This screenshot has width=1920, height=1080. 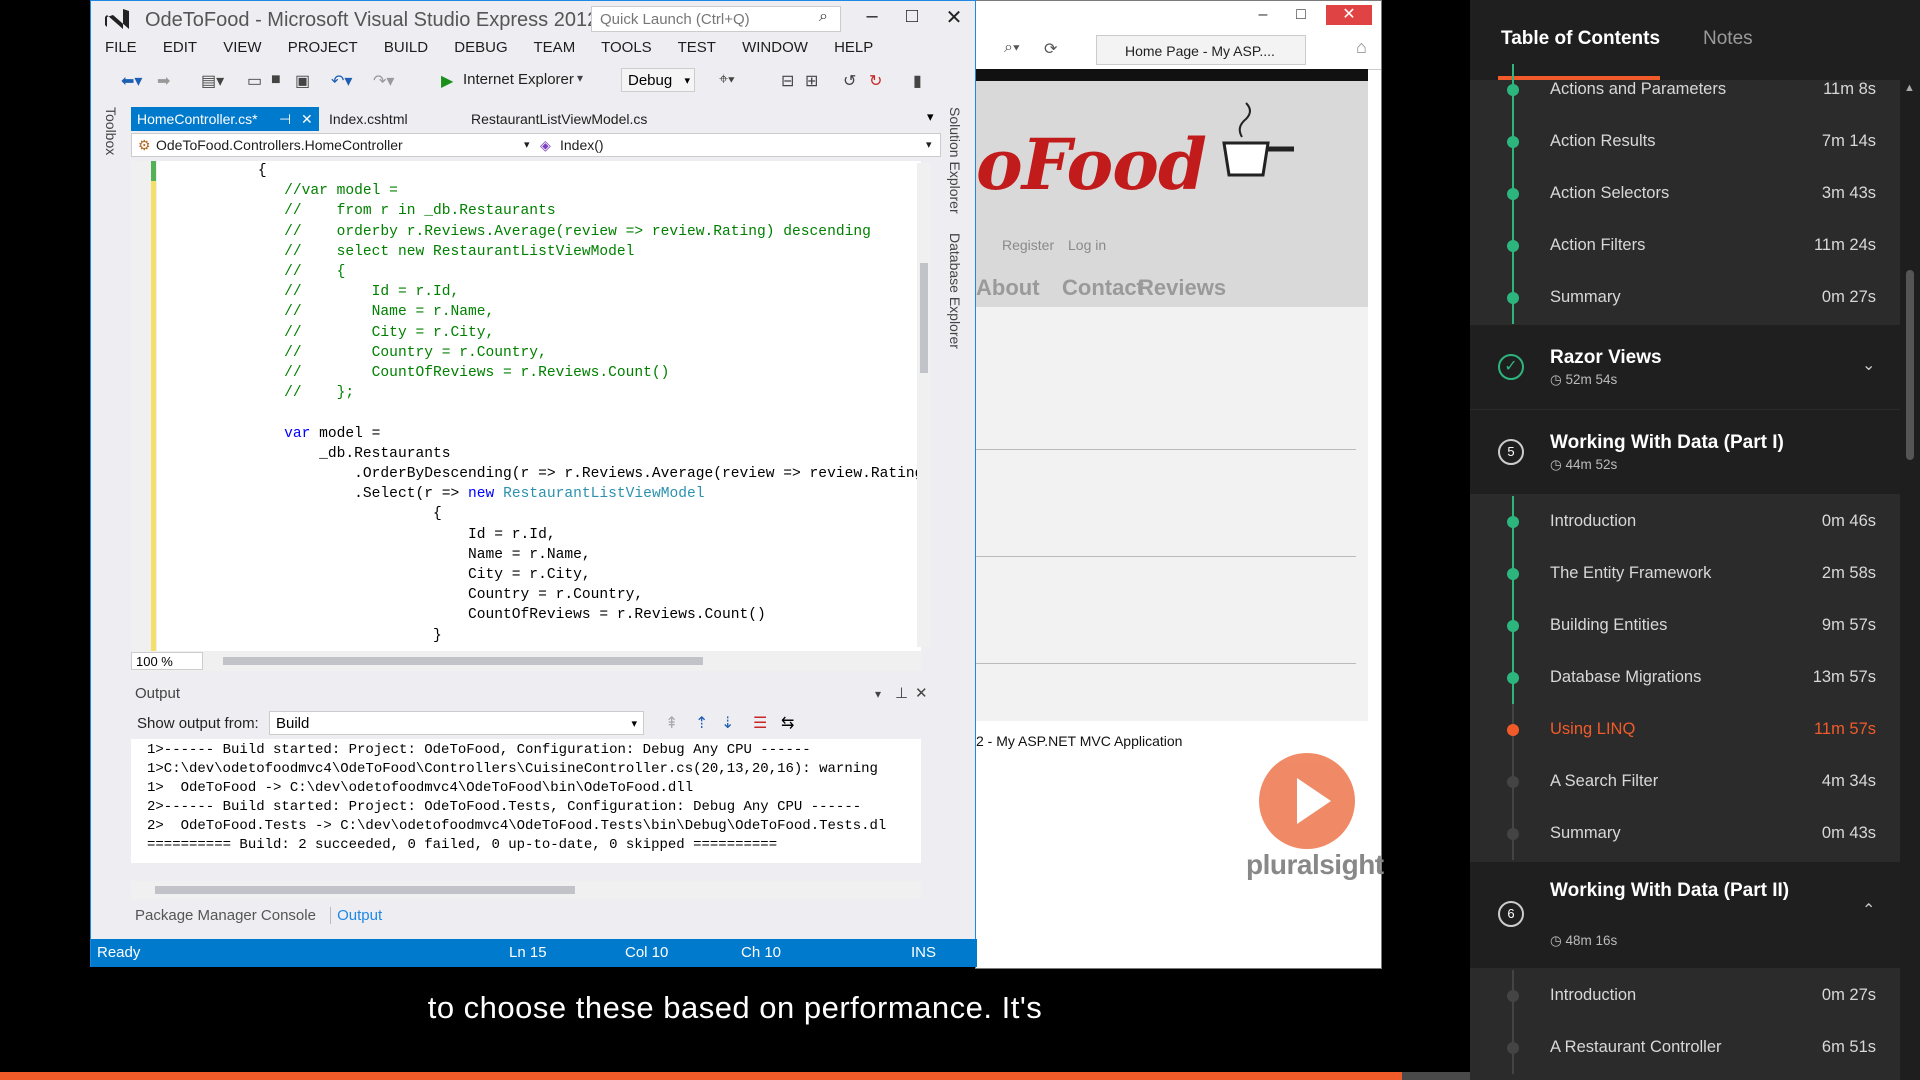 What do you see at coordinates (1685, 678) in the screenshot?
I see `toc-clip: Database Migrations 13m 57s` at bounding box center [1685, 678].